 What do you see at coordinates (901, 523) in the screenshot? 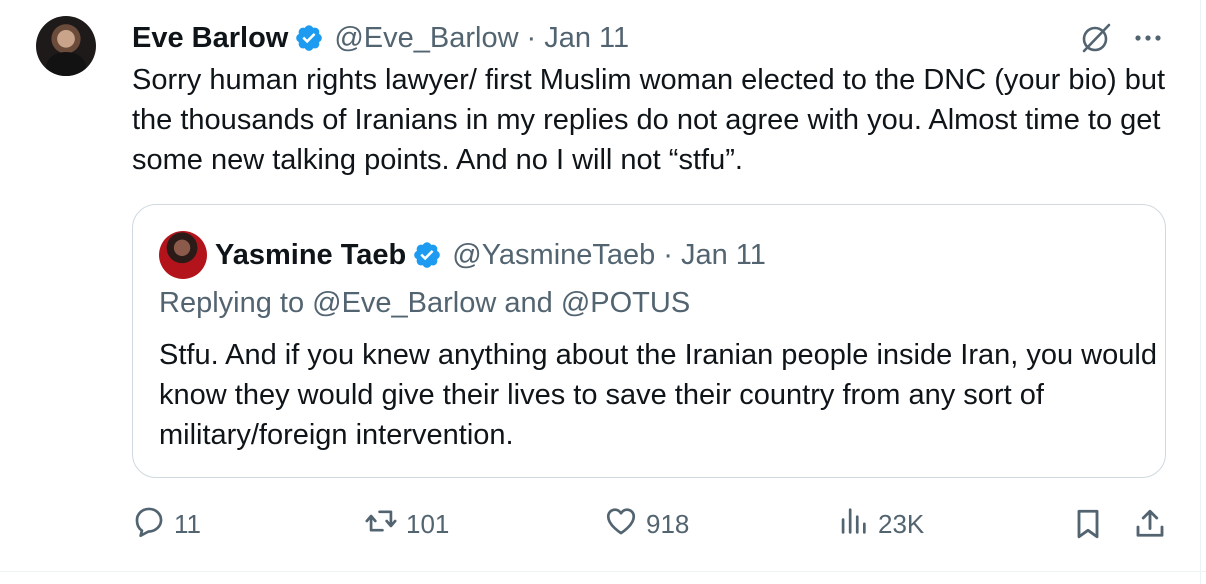
I see `views-count: 23K` at bounding box center [901, 523].